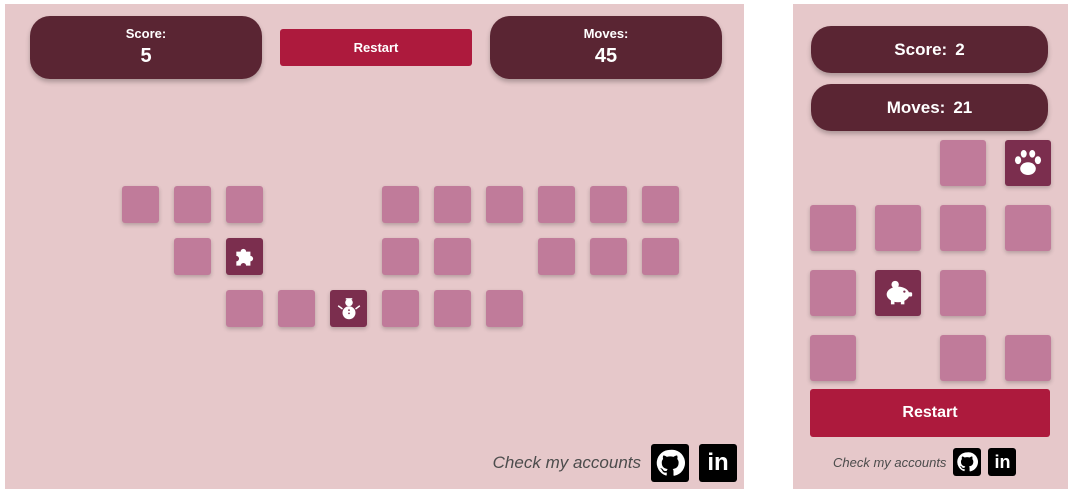  I want to click on snowman-icon, so click(348, 308).